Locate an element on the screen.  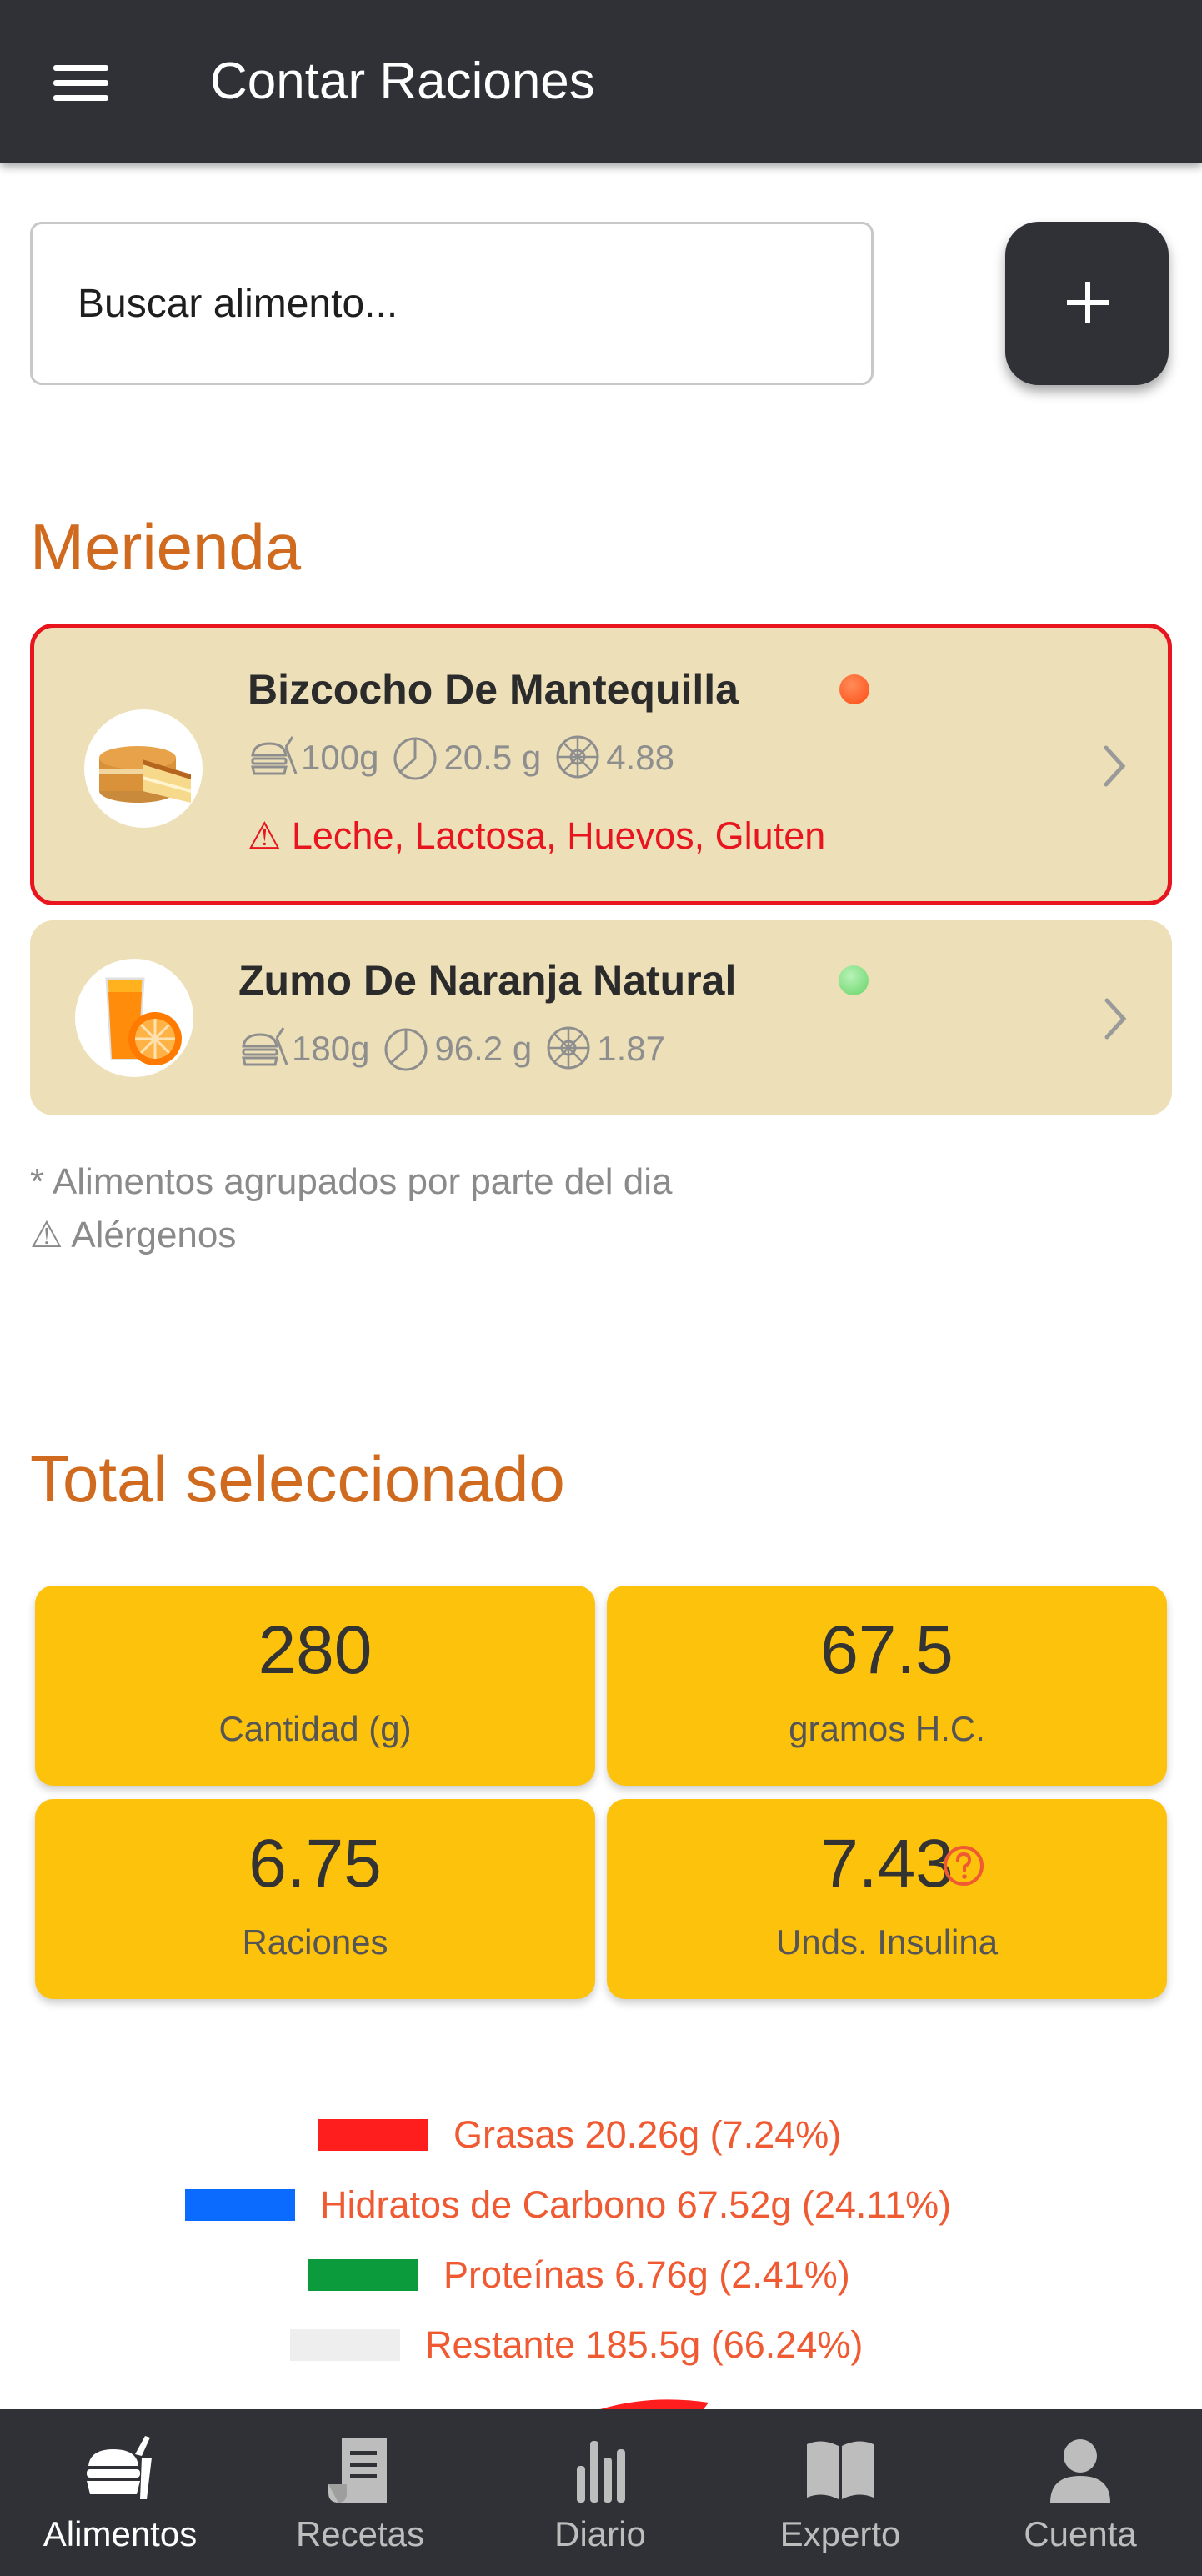
food-name: Bizcocho De Mantequilla is located at coordinates (493, 689).